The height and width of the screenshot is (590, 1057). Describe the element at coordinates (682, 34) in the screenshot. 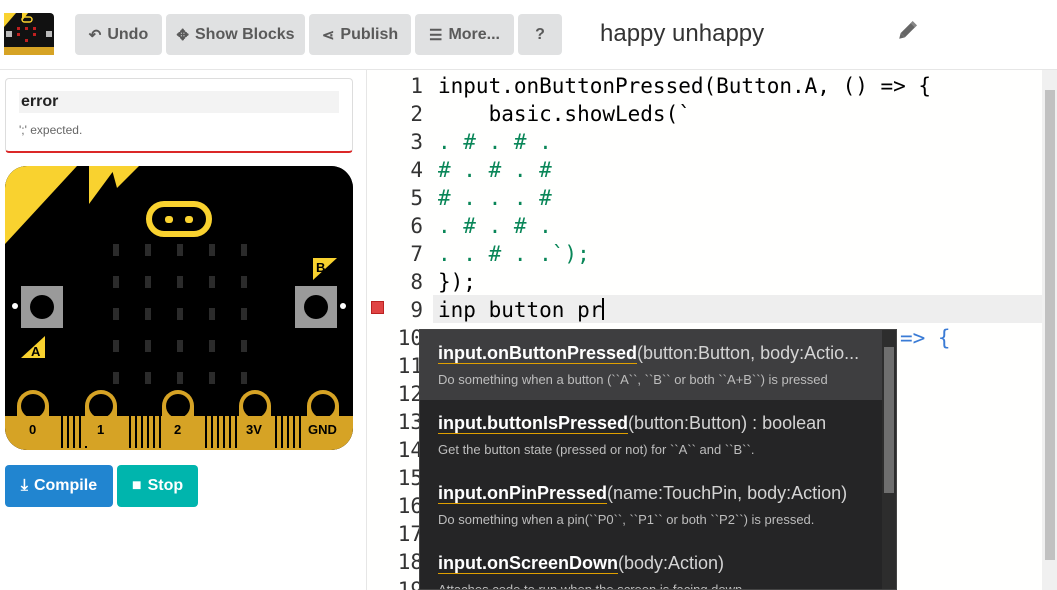

I see `project-name: happy unhappy` at that location.